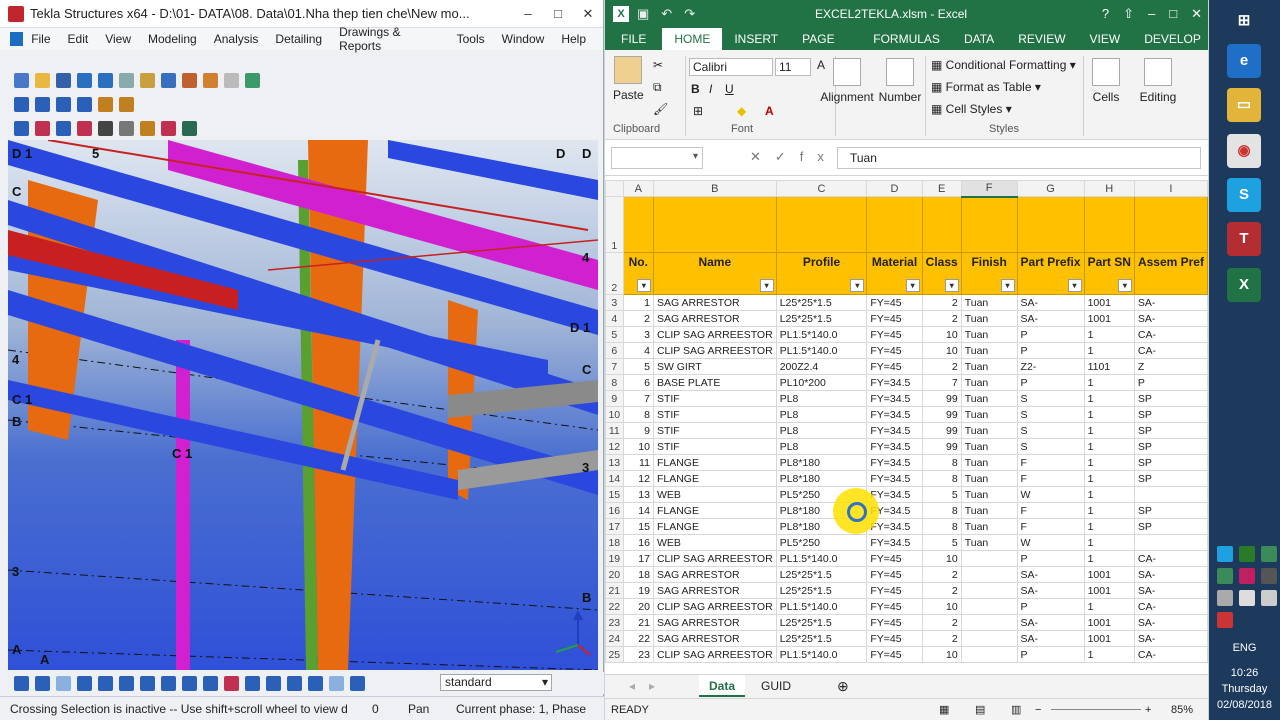 This screenshot has width=1280, height=720. Describe the element at coordinates (722, 686) in the screenshot. I see `sheet-tab-data: Data` at that location.